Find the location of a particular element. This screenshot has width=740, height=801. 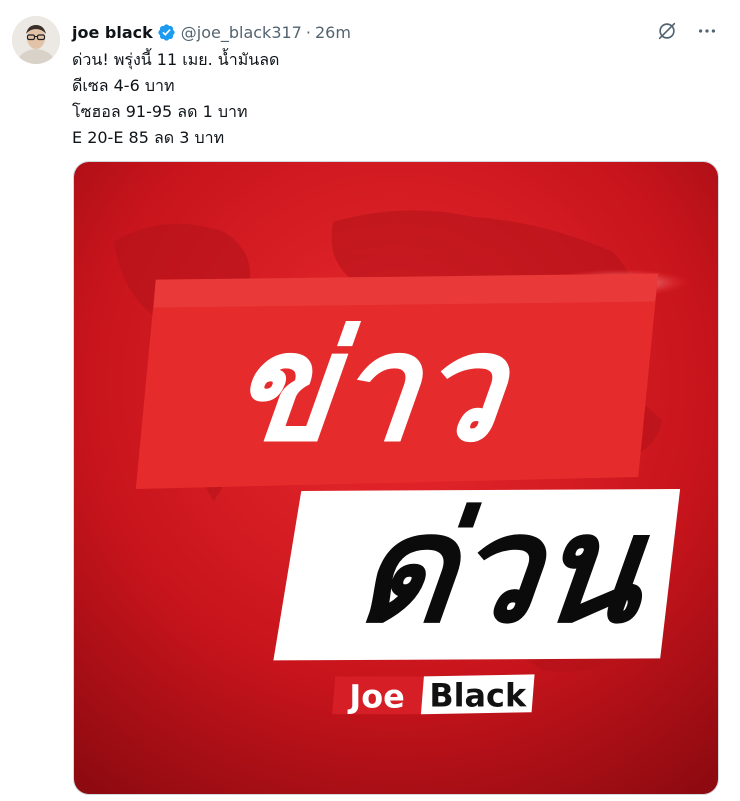

grok-icon is located at coordinates (667, 31).